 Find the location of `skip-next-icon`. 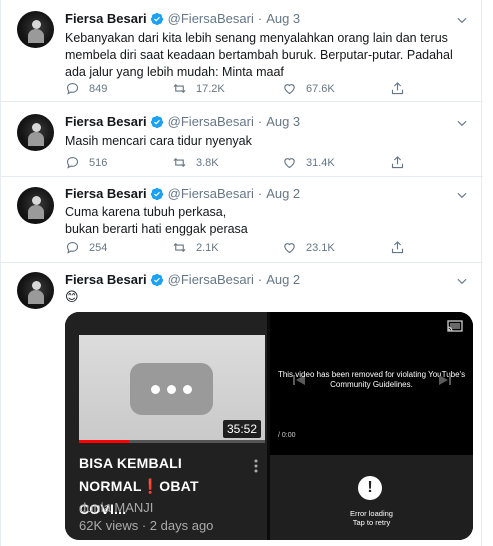

skip-next-icon is located at coordinates (445, 380).